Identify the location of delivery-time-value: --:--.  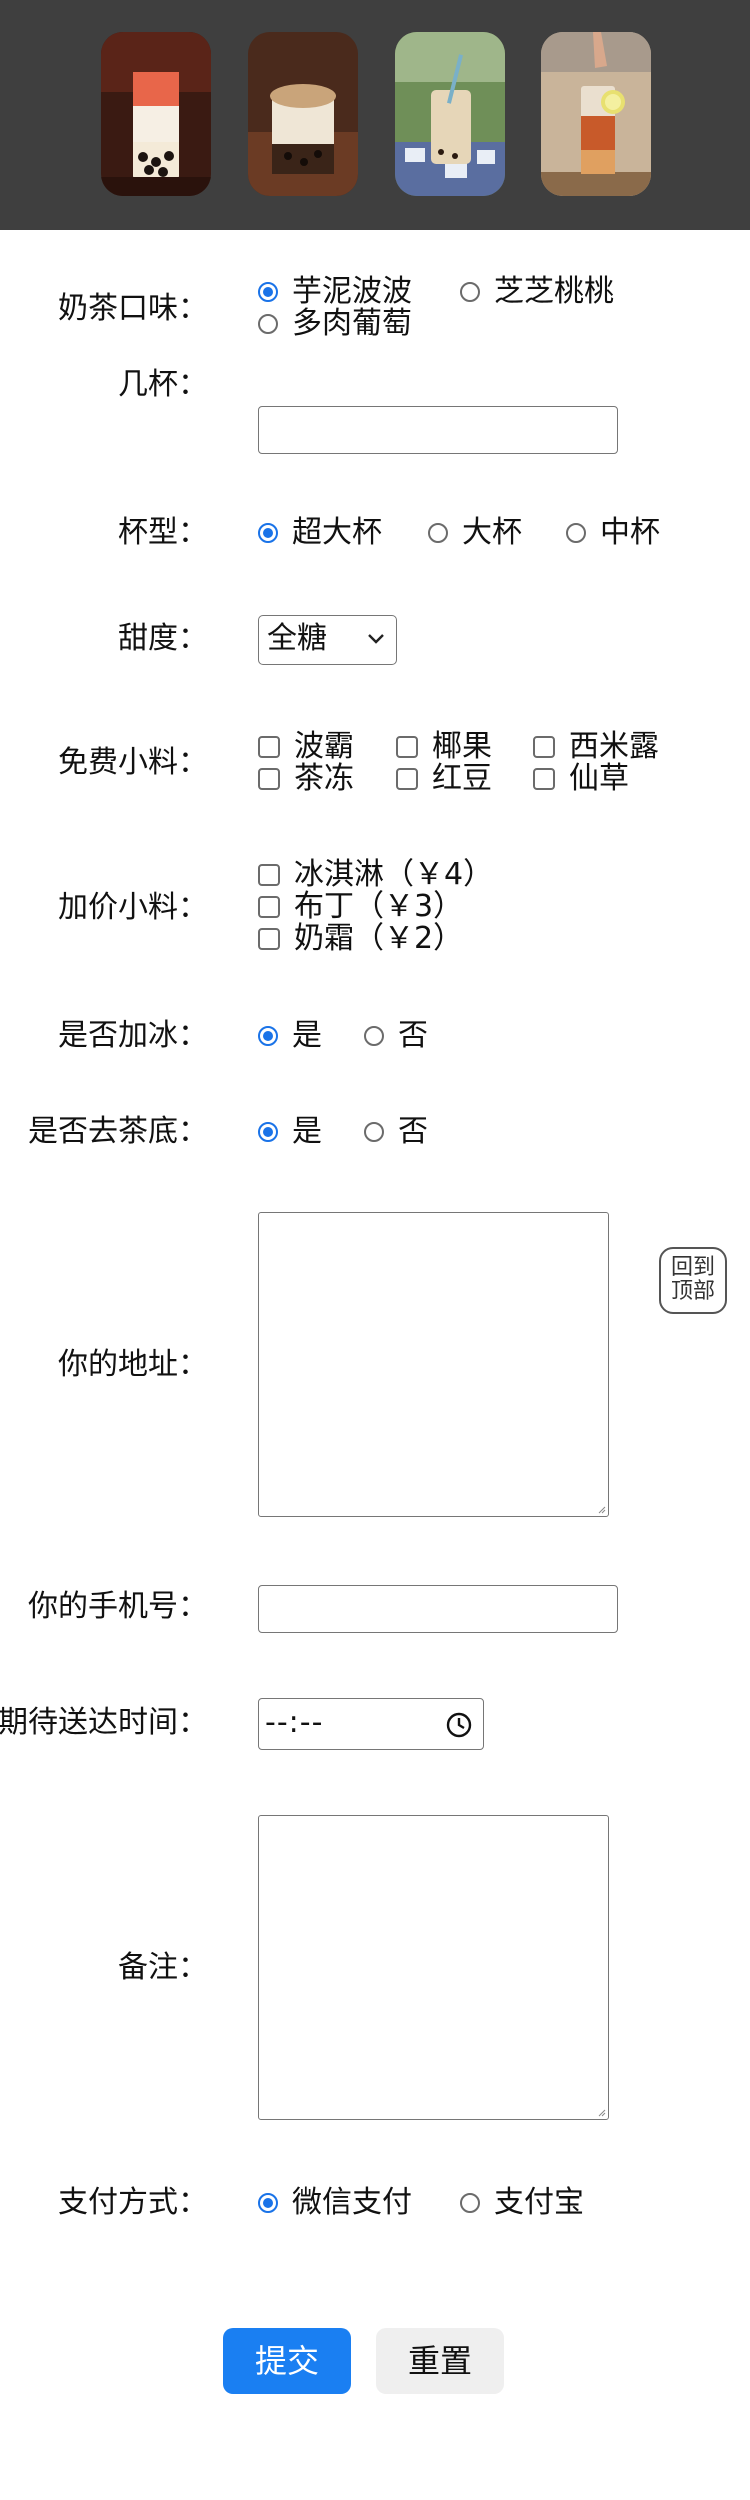
(294, 1722).